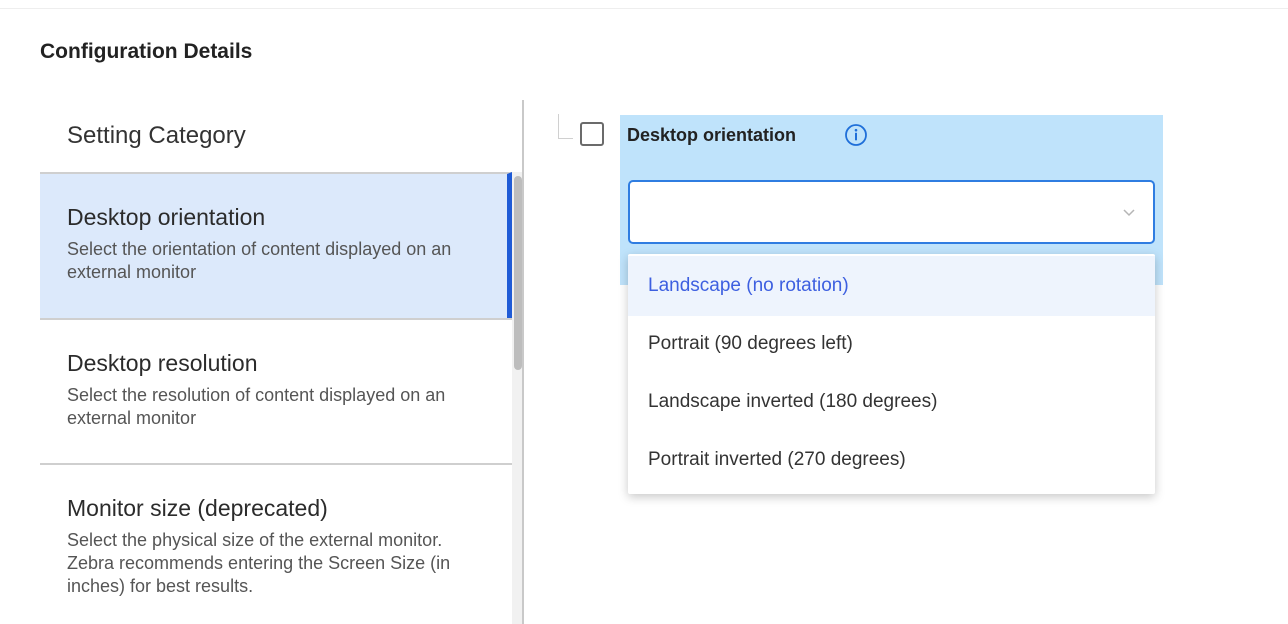  Describe the element at coordinates (1129, 212) in the screenshot. I see `chevron-down-icon` at that location.